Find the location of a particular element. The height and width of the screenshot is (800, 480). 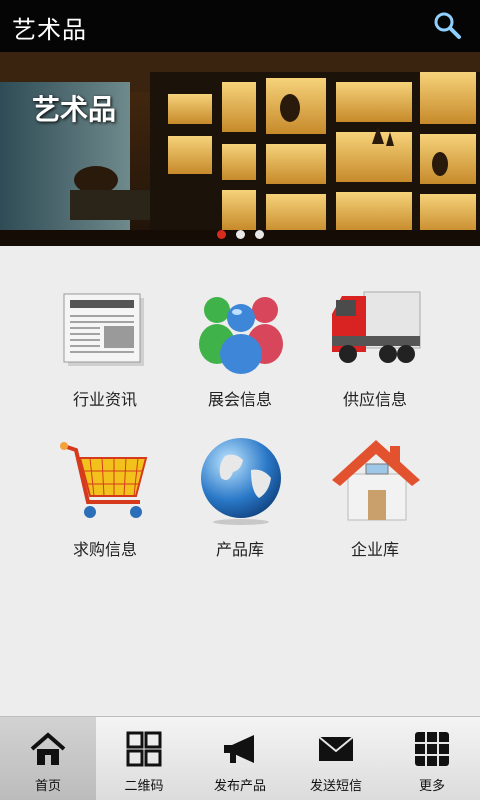

grid-item-companies: 企业库 is located at coordinates (375, 485).